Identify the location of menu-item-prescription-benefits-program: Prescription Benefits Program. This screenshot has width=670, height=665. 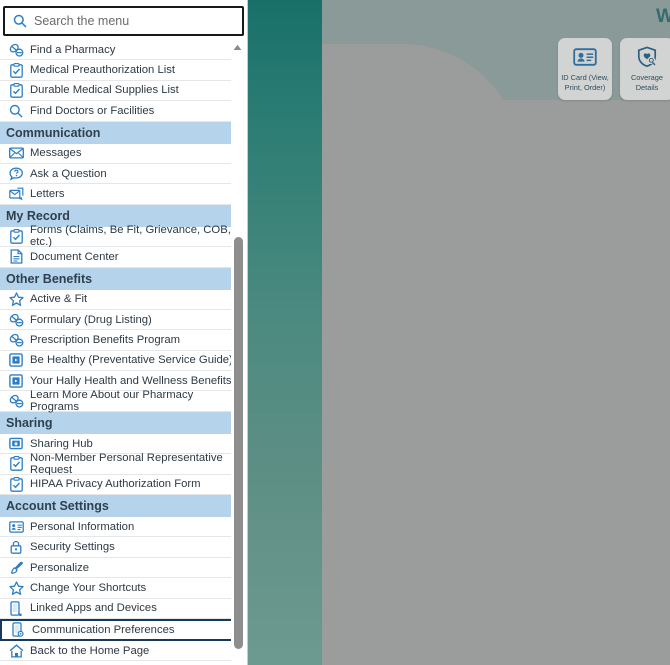
(120, 340).